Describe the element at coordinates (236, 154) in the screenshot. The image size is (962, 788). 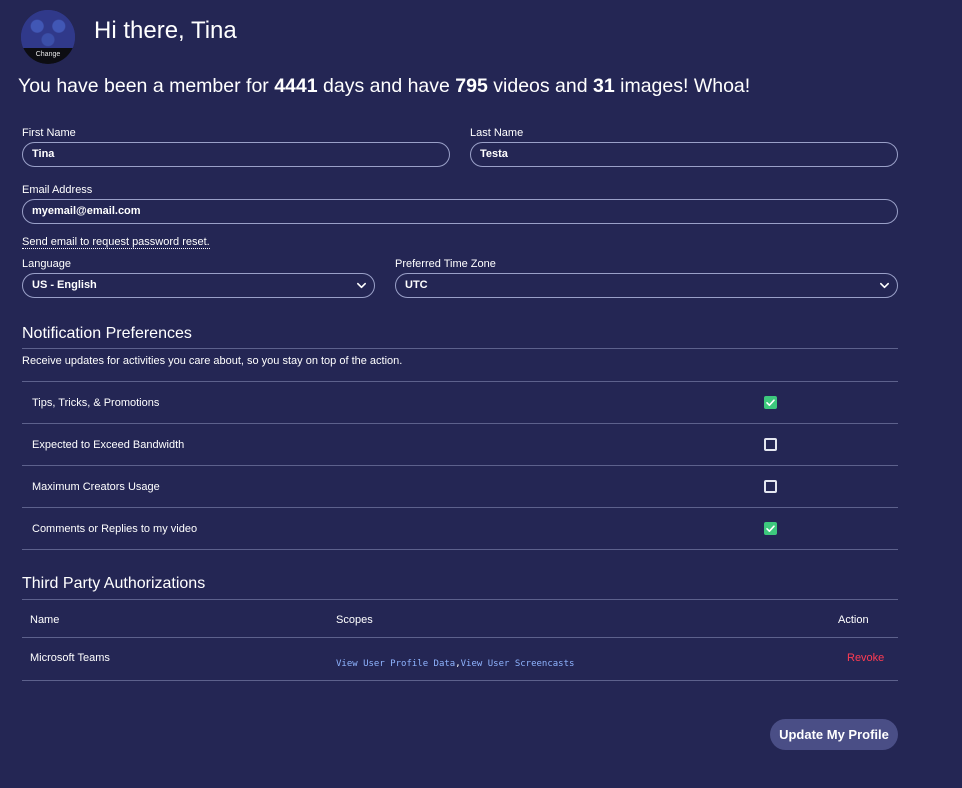
I see `first-name-field: Tina` at that location.